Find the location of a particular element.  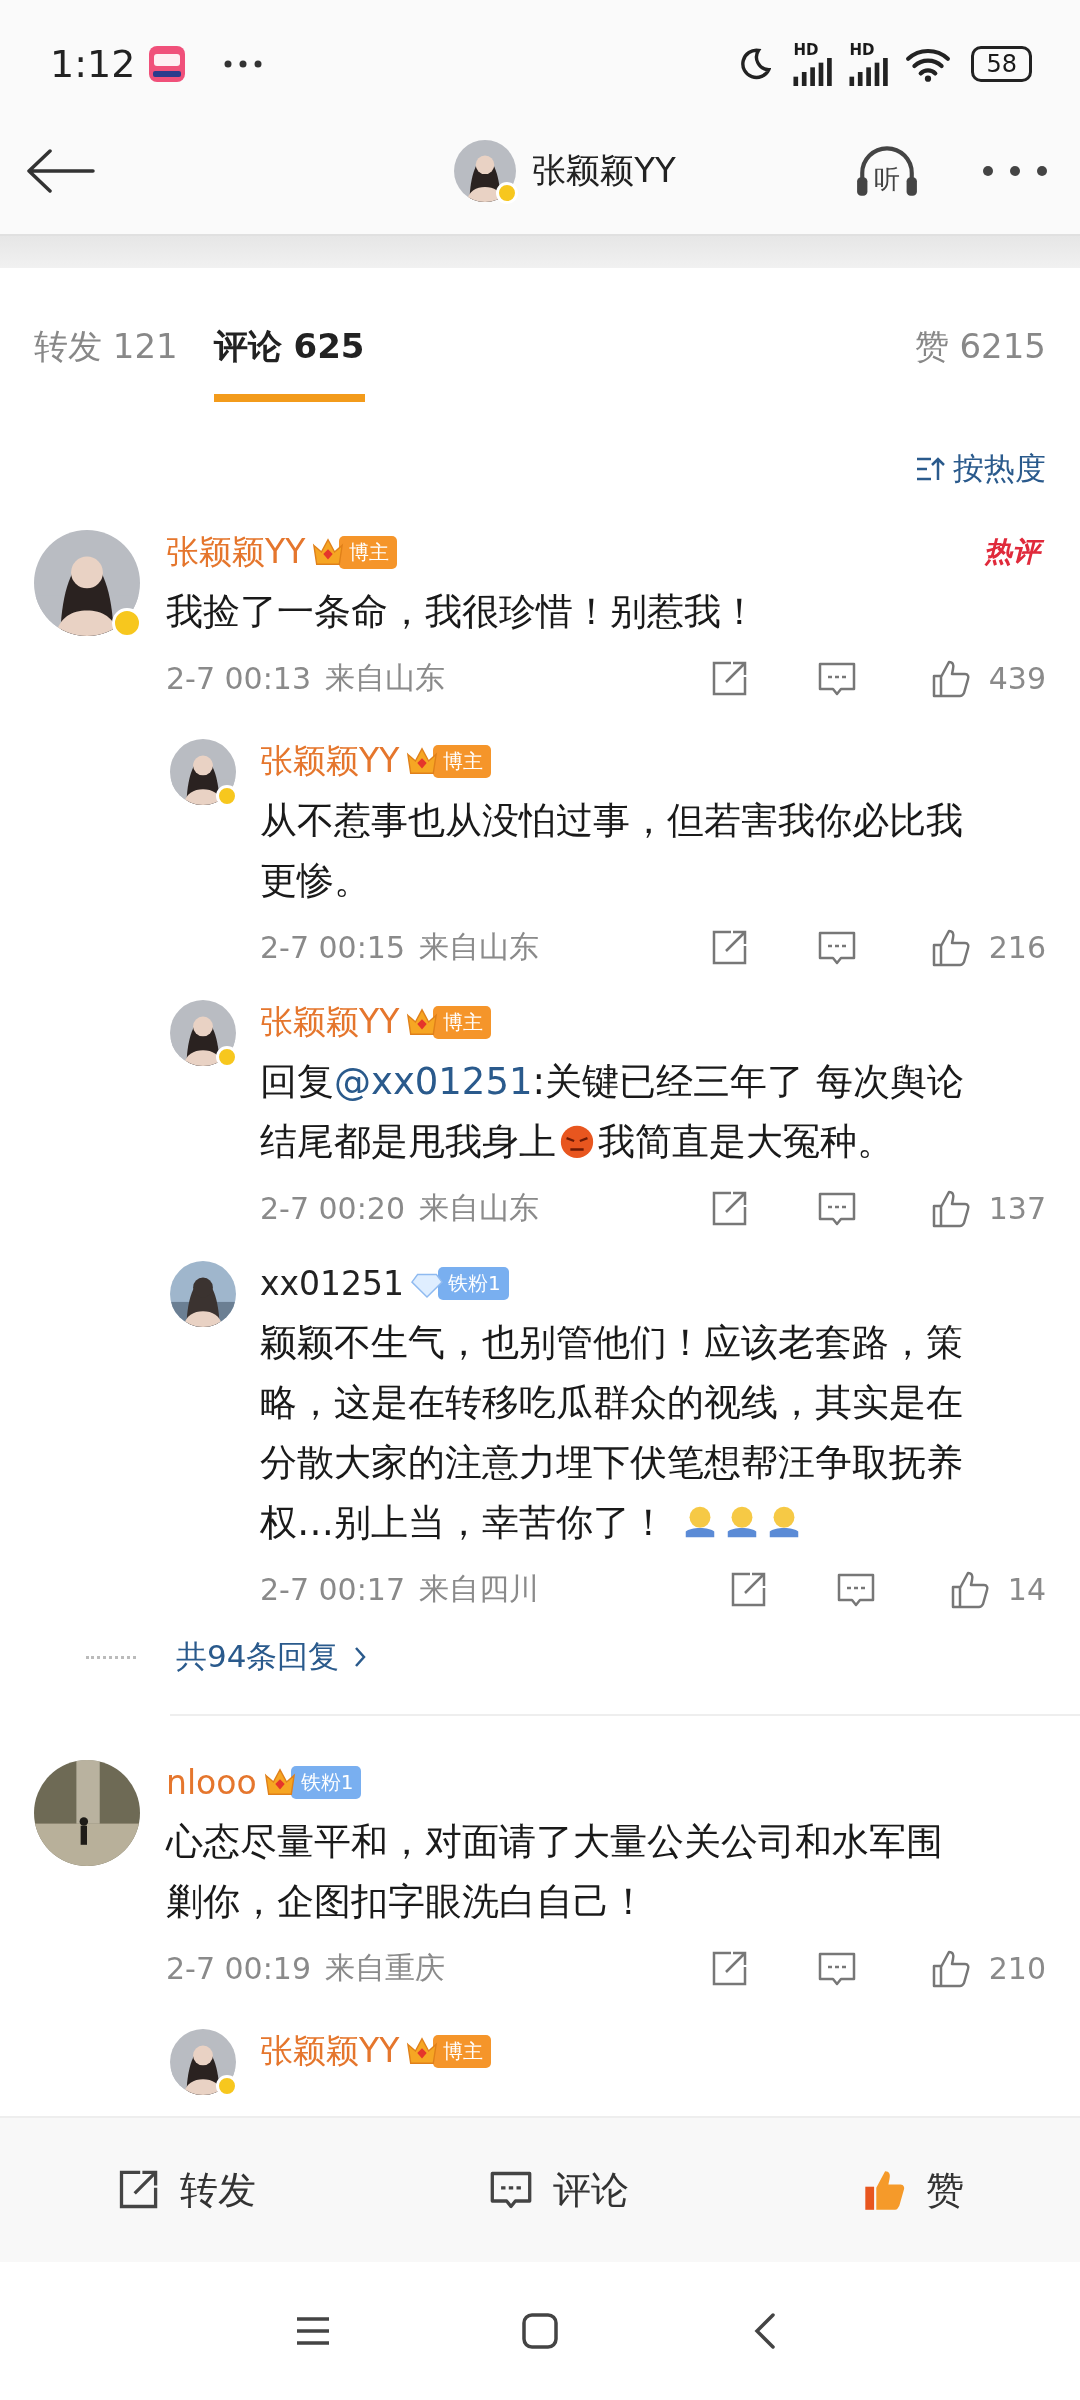

chevron-icon is located at coordinates (360, 1657).